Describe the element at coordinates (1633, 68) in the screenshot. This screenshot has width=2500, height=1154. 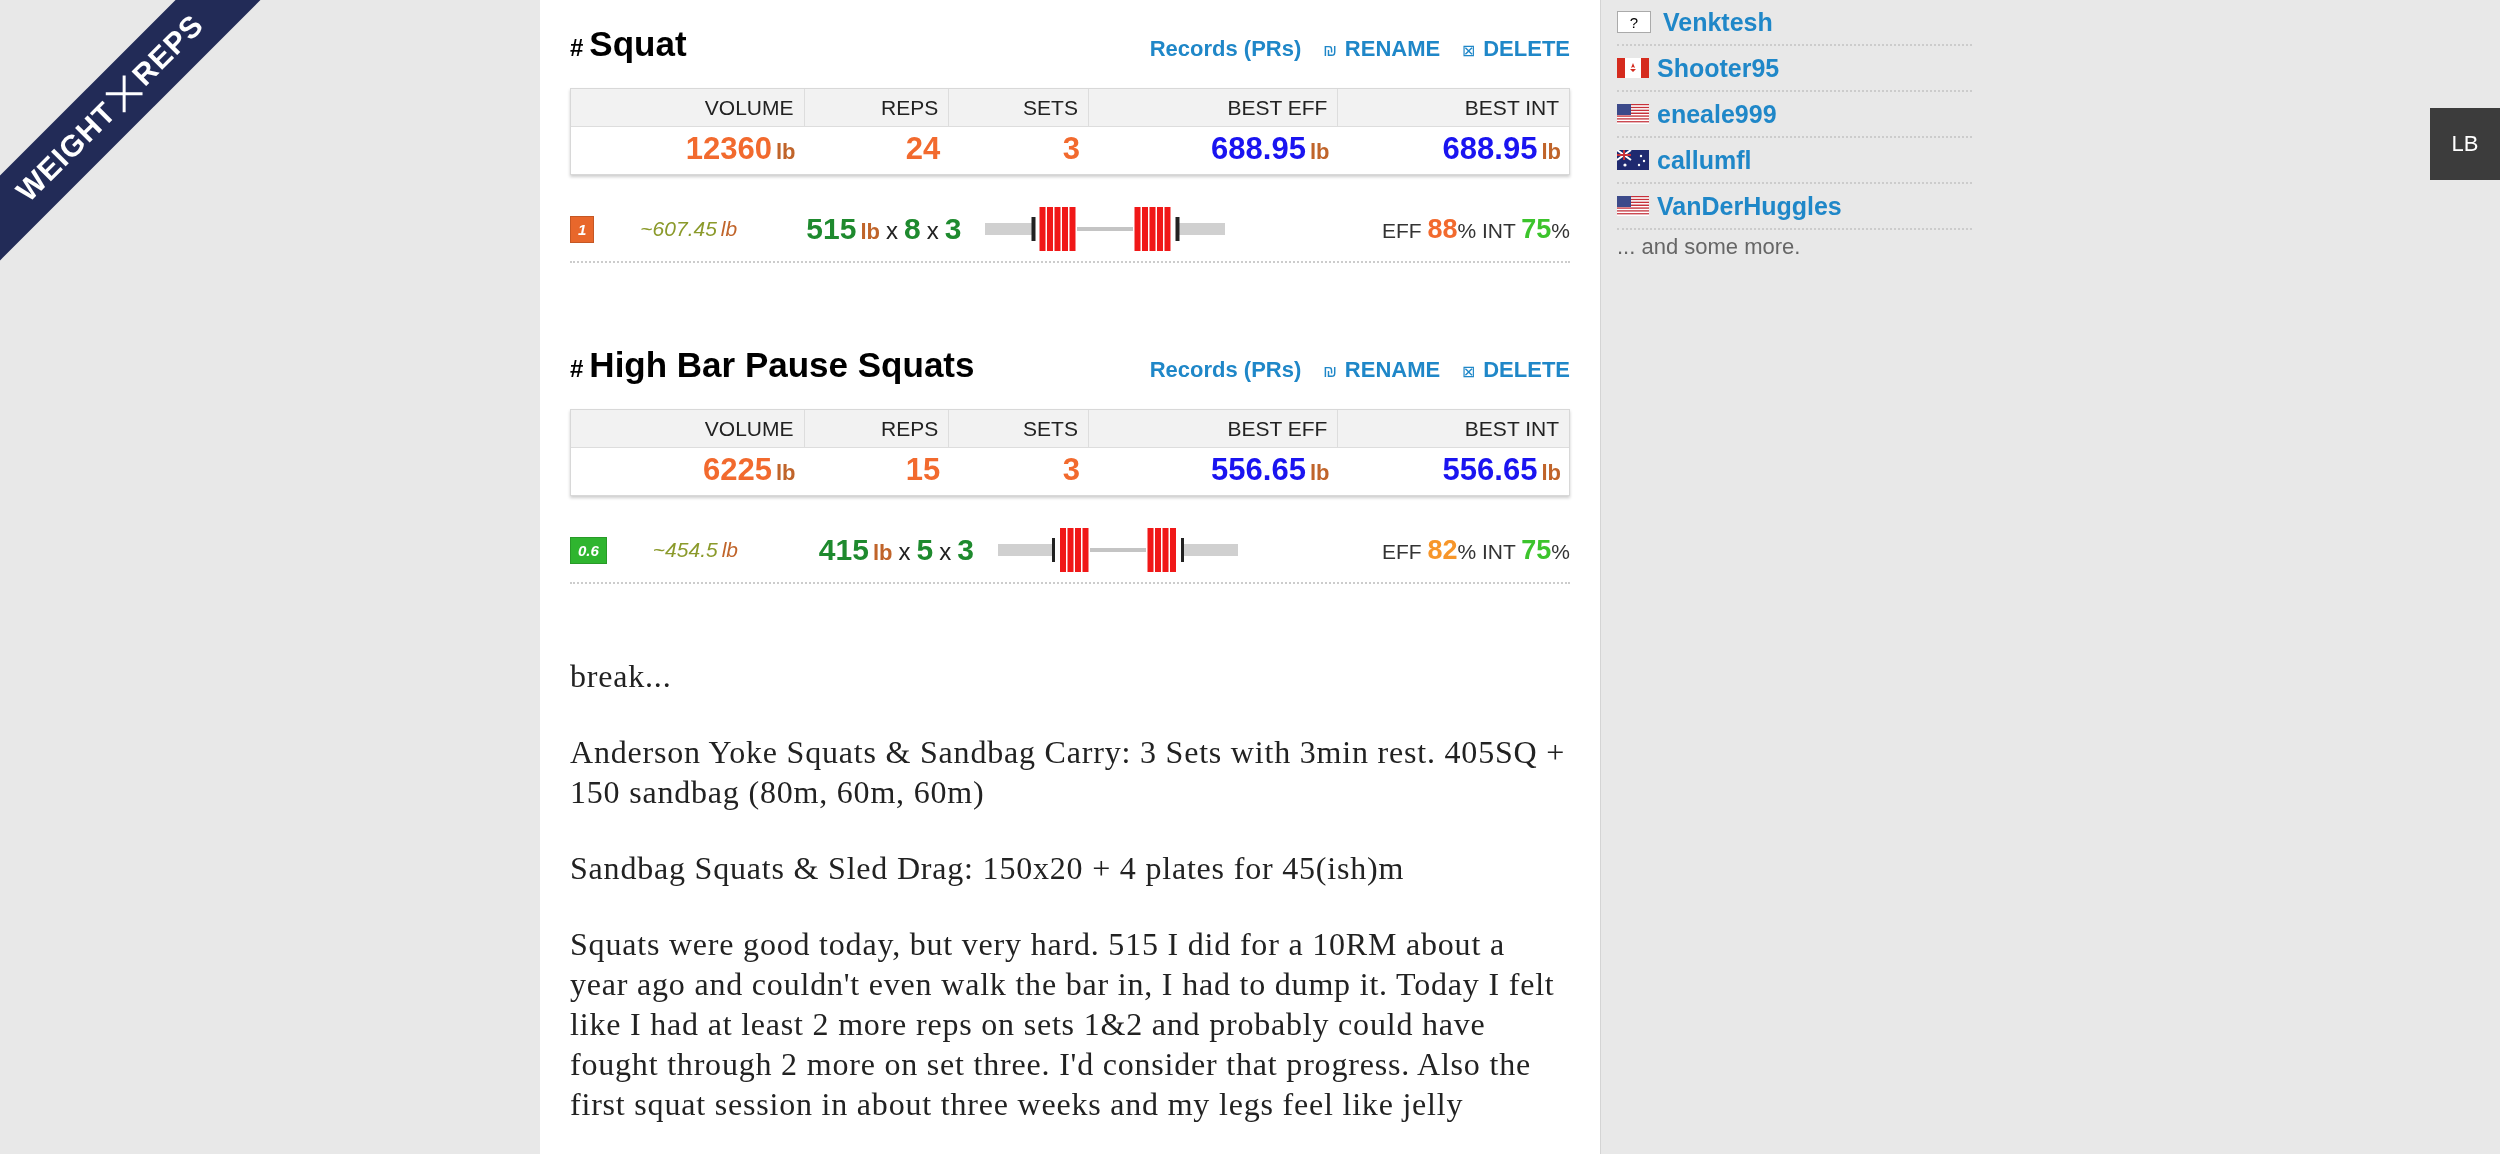
I see `canada-flag-icon` at that location.